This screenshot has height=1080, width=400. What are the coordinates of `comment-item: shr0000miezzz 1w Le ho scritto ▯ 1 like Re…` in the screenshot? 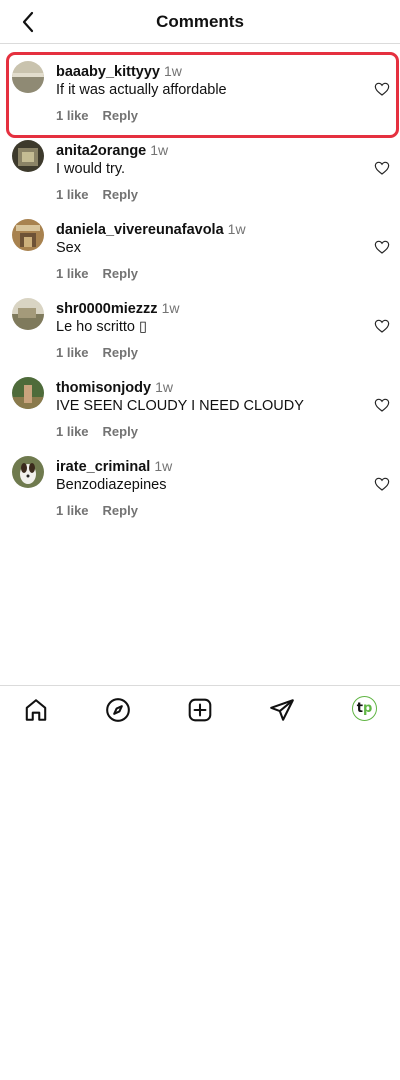 It's located at (200, 320).